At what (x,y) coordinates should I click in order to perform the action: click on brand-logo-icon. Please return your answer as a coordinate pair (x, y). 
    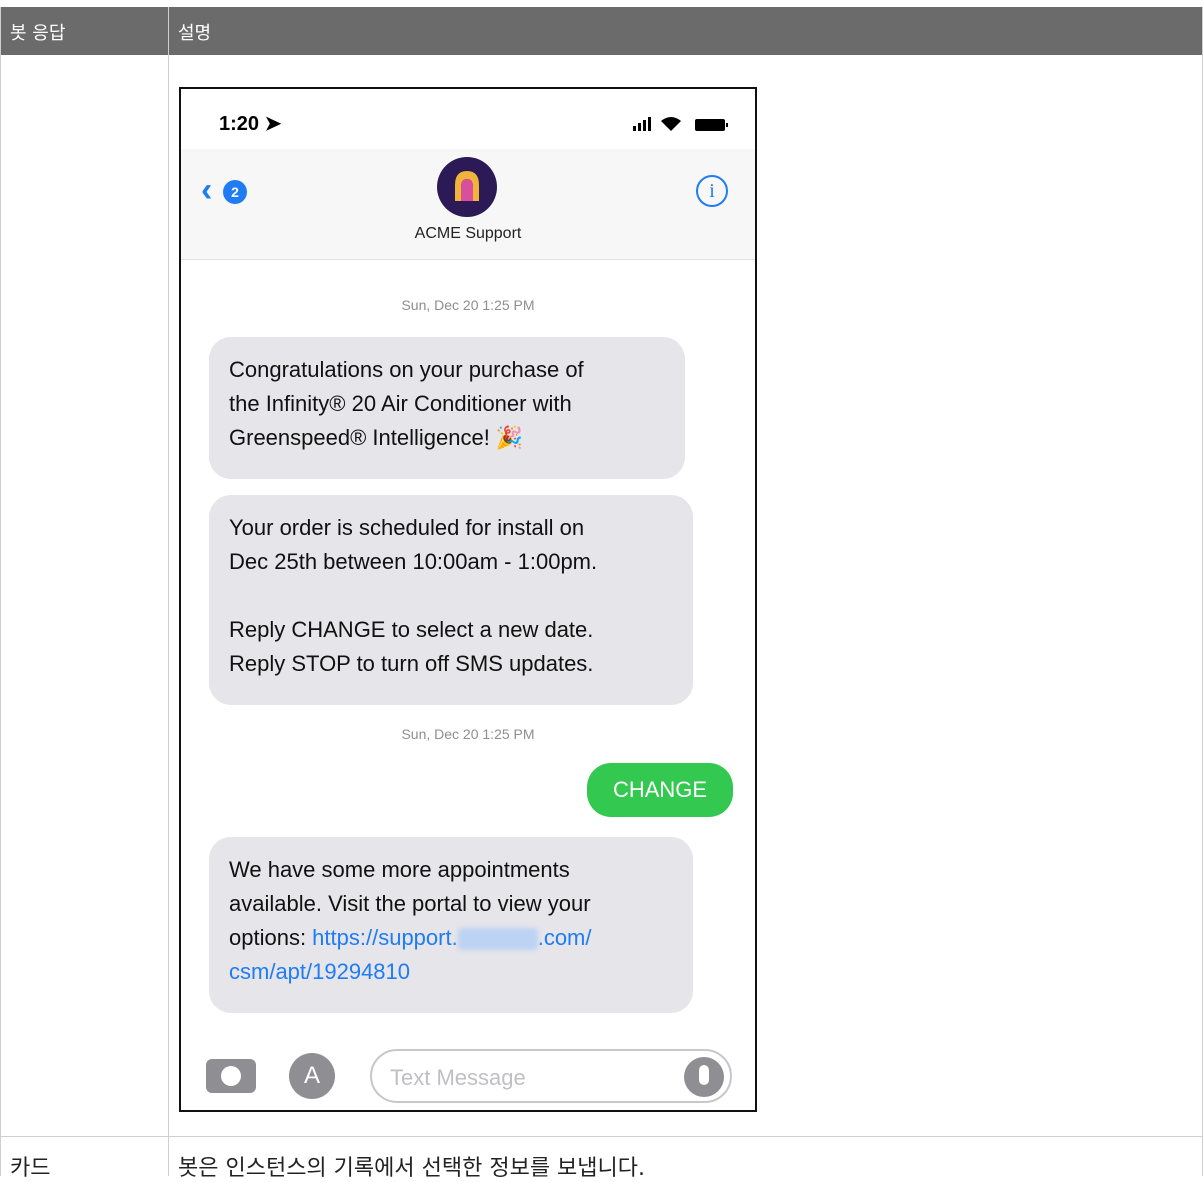
    Looking at the image, I should click on (467, 186).